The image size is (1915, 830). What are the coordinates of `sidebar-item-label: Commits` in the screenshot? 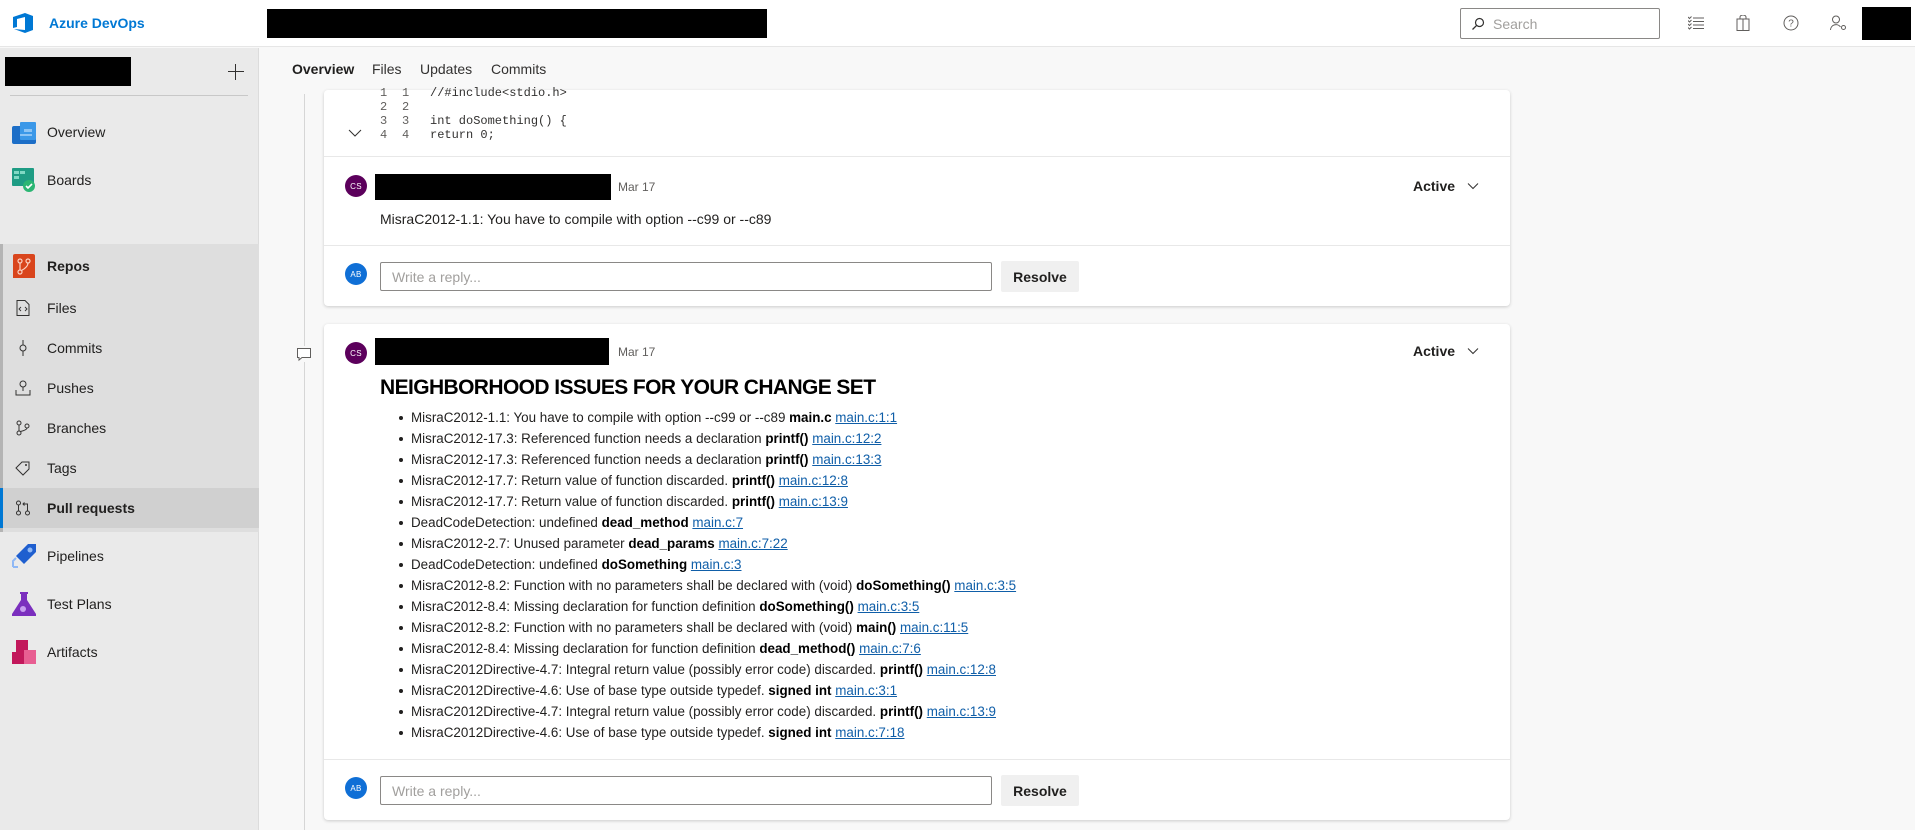 It's located at (75, 348).